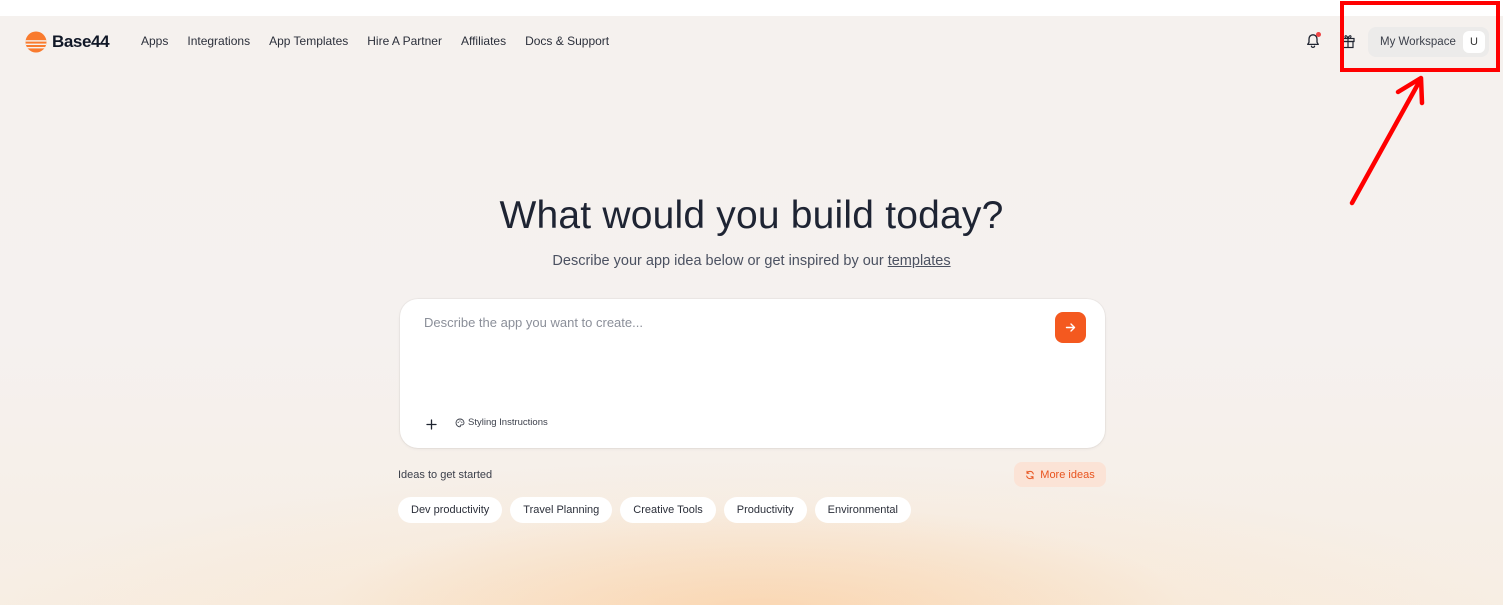 This screenshot has height=605, width=1503. Describe the element at coordinates (483, 41) in the screenshot. I see `nav-item-affiliates: Affiliates` at that location.